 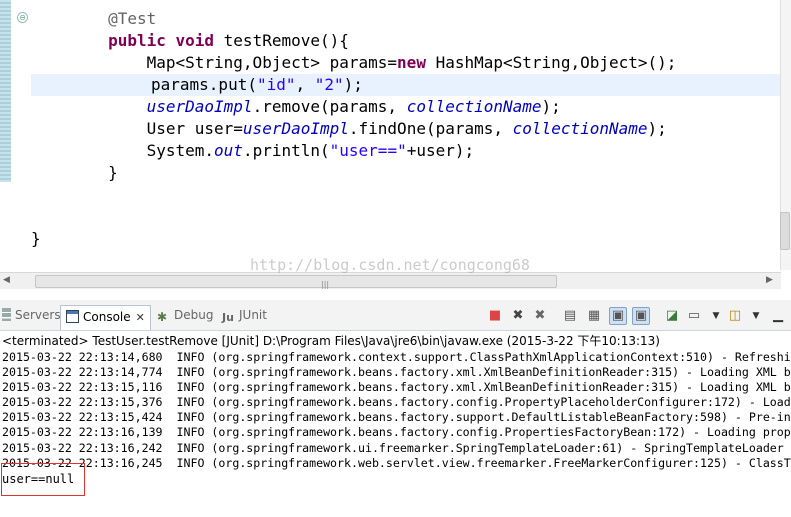 I want to click on code-line-text: public void testRemove(){, so click(x=190, y=41).